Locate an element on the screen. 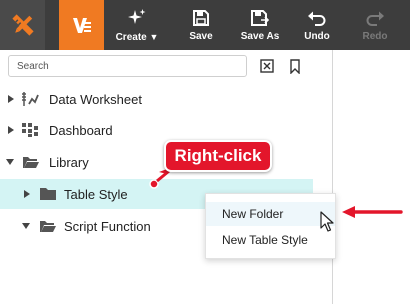 This screenshot has width=410, height=304. arrow-left-icon is located at coordinates (372, 212).